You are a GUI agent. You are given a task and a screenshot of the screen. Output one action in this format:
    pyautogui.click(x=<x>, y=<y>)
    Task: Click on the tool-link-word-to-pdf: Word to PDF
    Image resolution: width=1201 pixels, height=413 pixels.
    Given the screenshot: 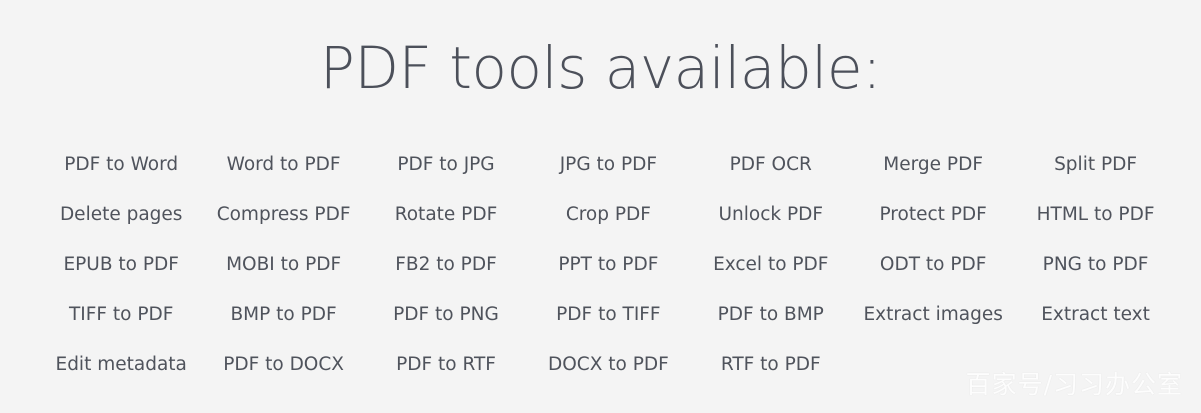 What is the action you would take?
    pyautogui.click(x=283, y=165)
    